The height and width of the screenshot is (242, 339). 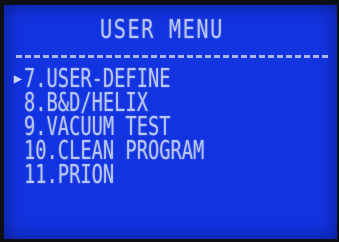 What do you see at coordinates (162, 30) in the screenshot?
I see `menu-title: USER MENU` at bounding box center [162, 30].